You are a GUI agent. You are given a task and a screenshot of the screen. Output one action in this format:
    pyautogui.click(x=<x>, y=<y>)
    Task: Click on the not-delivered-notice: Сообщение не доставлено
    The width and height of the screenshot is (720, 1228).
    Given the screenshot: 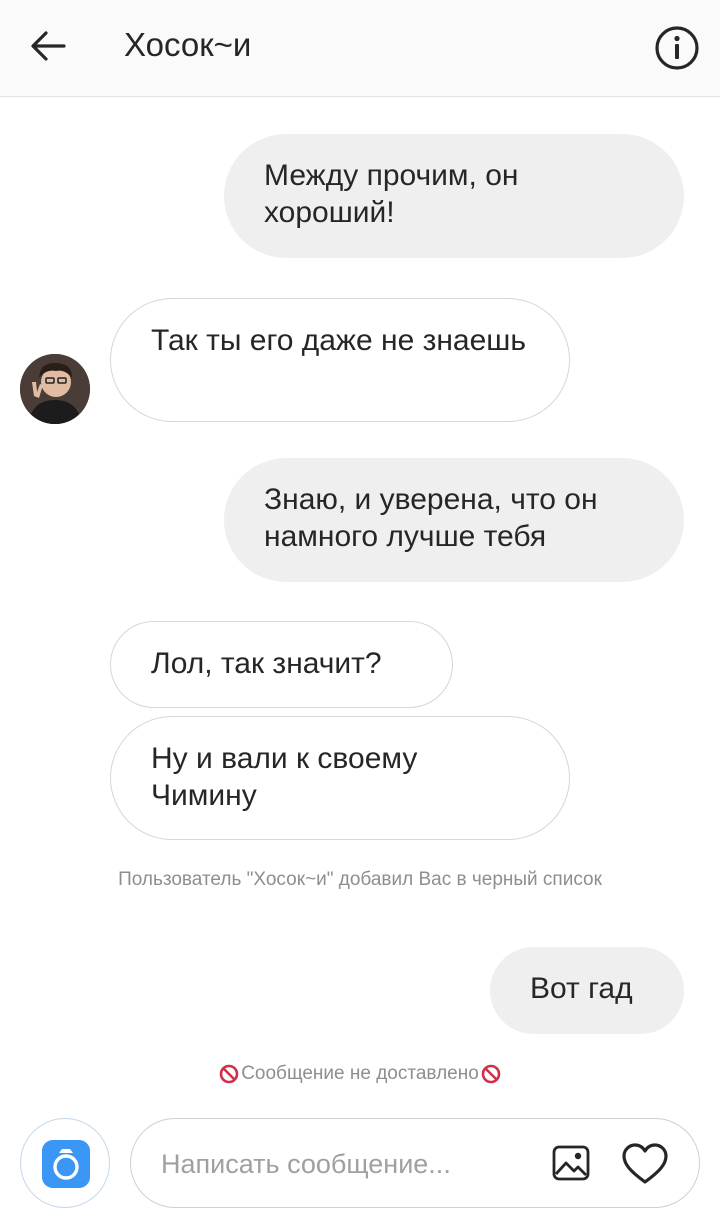 What is the action you would take?
    pyautogui.click(x=360, y=1074)
    